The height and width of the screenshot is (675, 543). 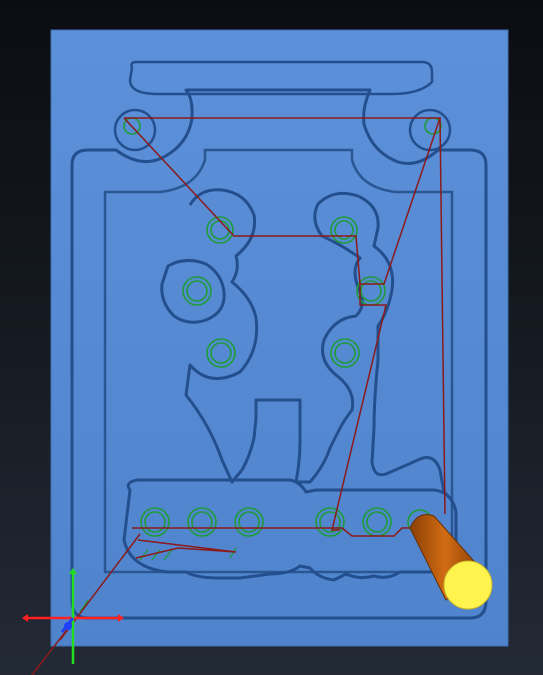 What do you see at coordinates (468, 585) in the screenshot?
I see `tool-tip` at bounding box center [468, 585].